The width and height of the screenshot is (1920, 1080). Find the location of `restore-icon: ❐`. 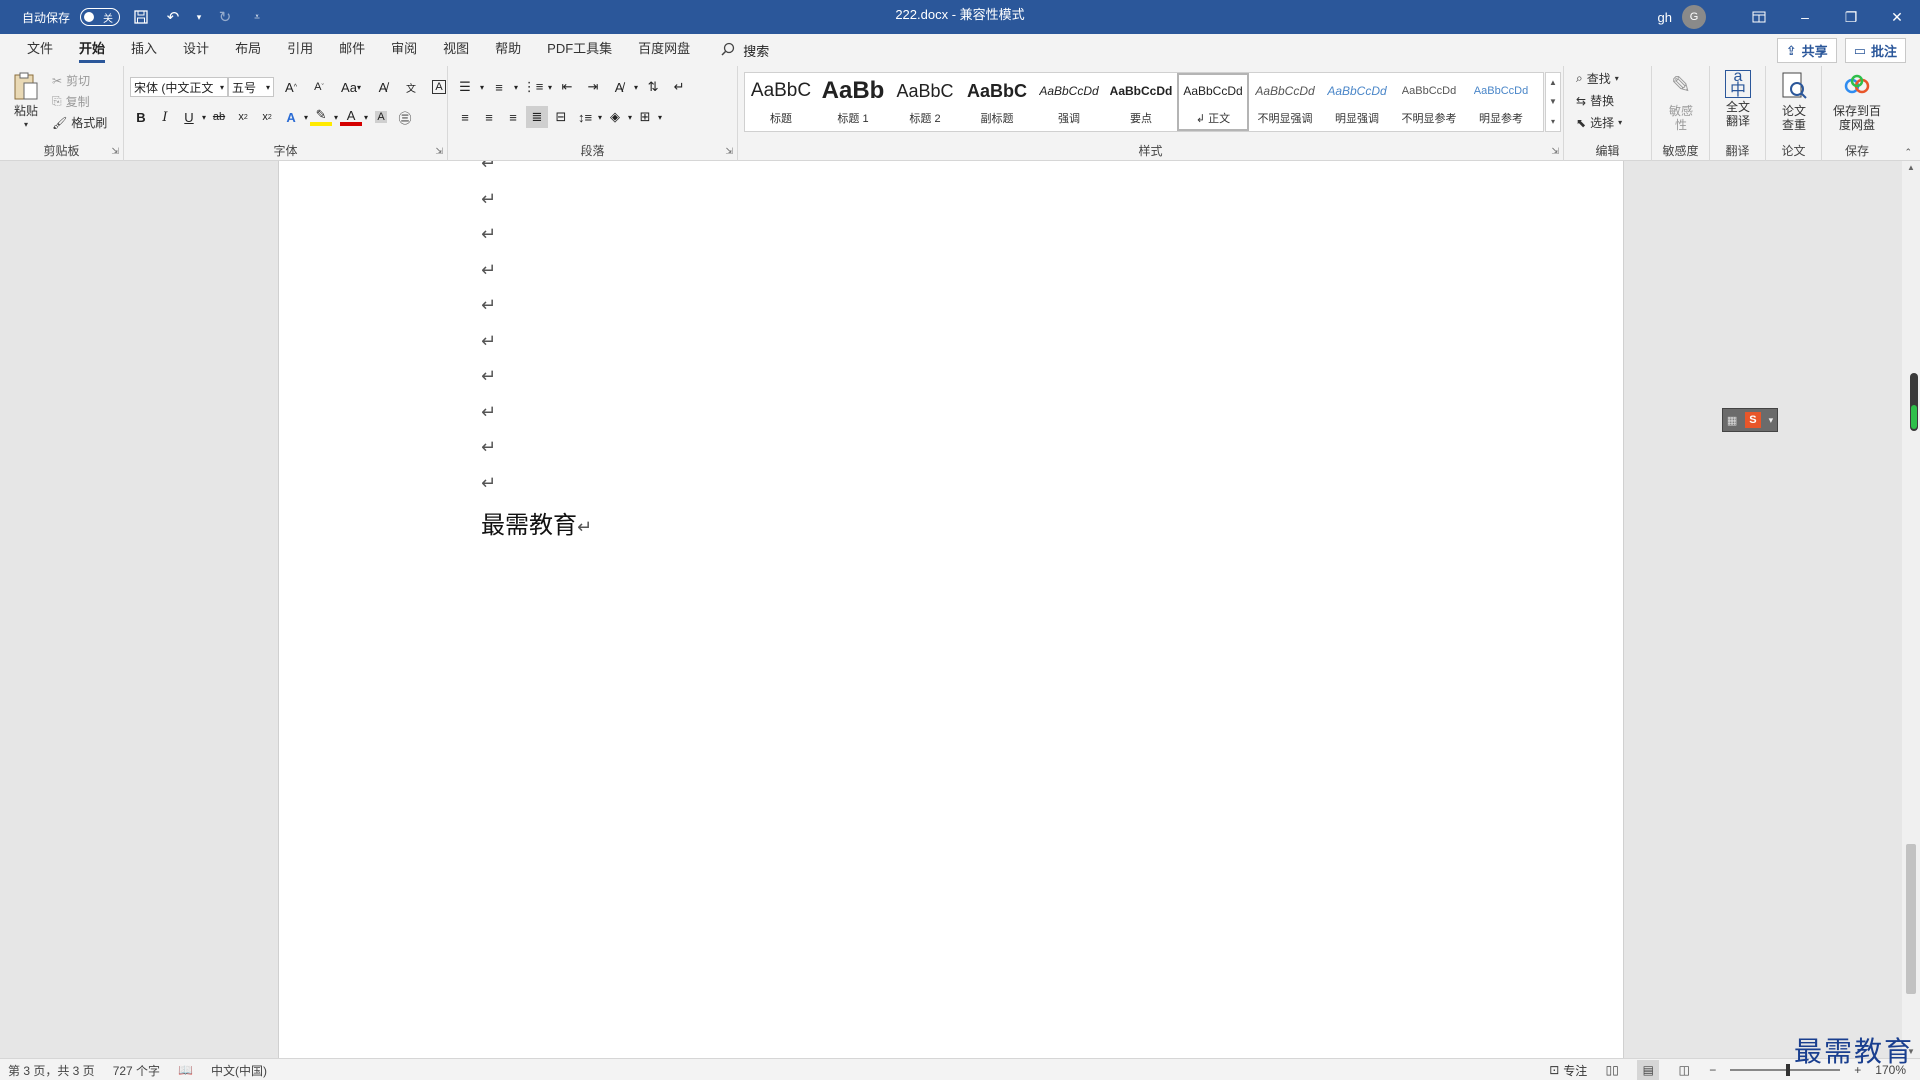

restore-icon: ❐ is located at coordinates (1851, 17).